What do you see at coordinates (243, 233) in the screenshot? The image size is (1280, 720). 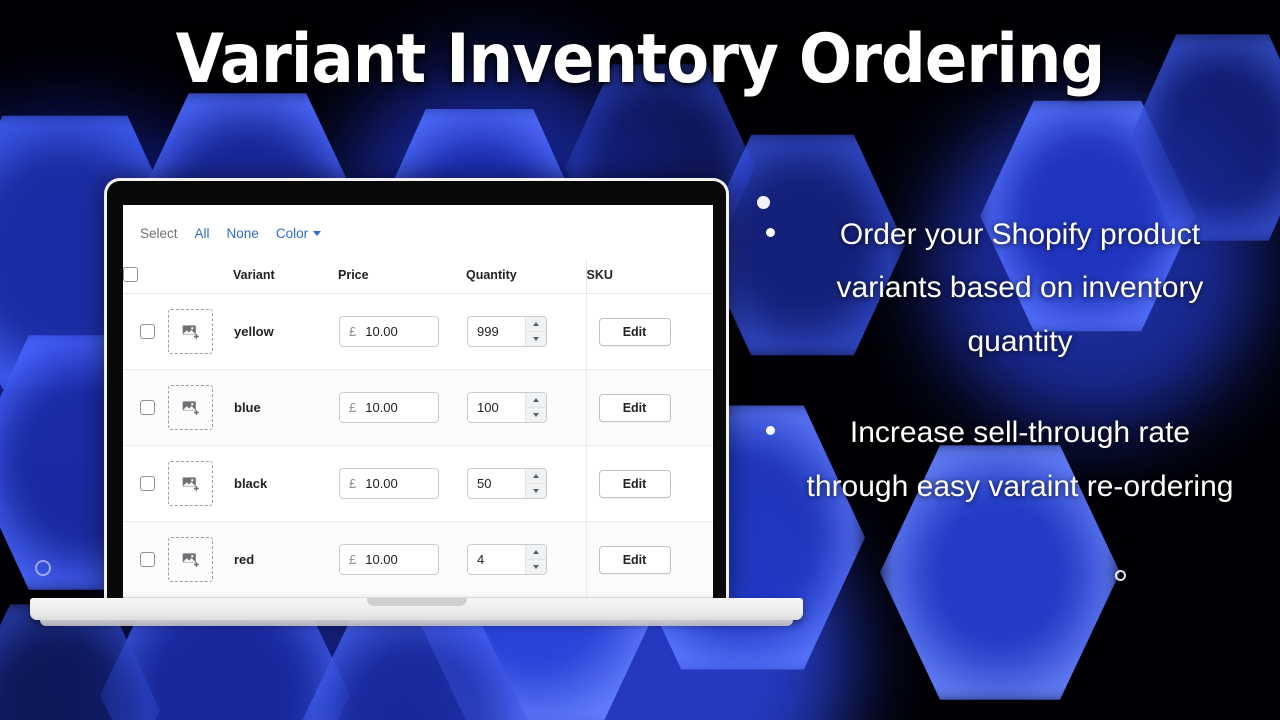 I see `select-none-link: None` at bounding box center [243, 233].